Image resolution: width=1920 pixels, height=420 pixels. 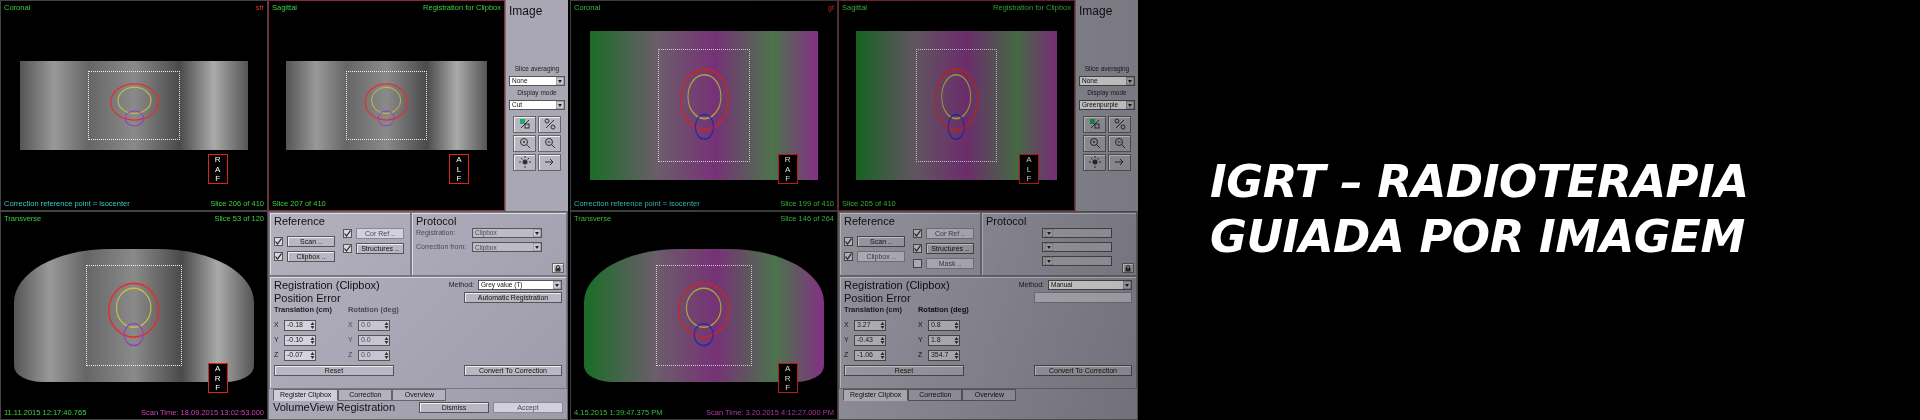 What do you see at coordinates (1479, 182) in the screenshot?
I see `headline-text: IGRT – RADIOTERAPIA` at bounding box center [1479, 182].